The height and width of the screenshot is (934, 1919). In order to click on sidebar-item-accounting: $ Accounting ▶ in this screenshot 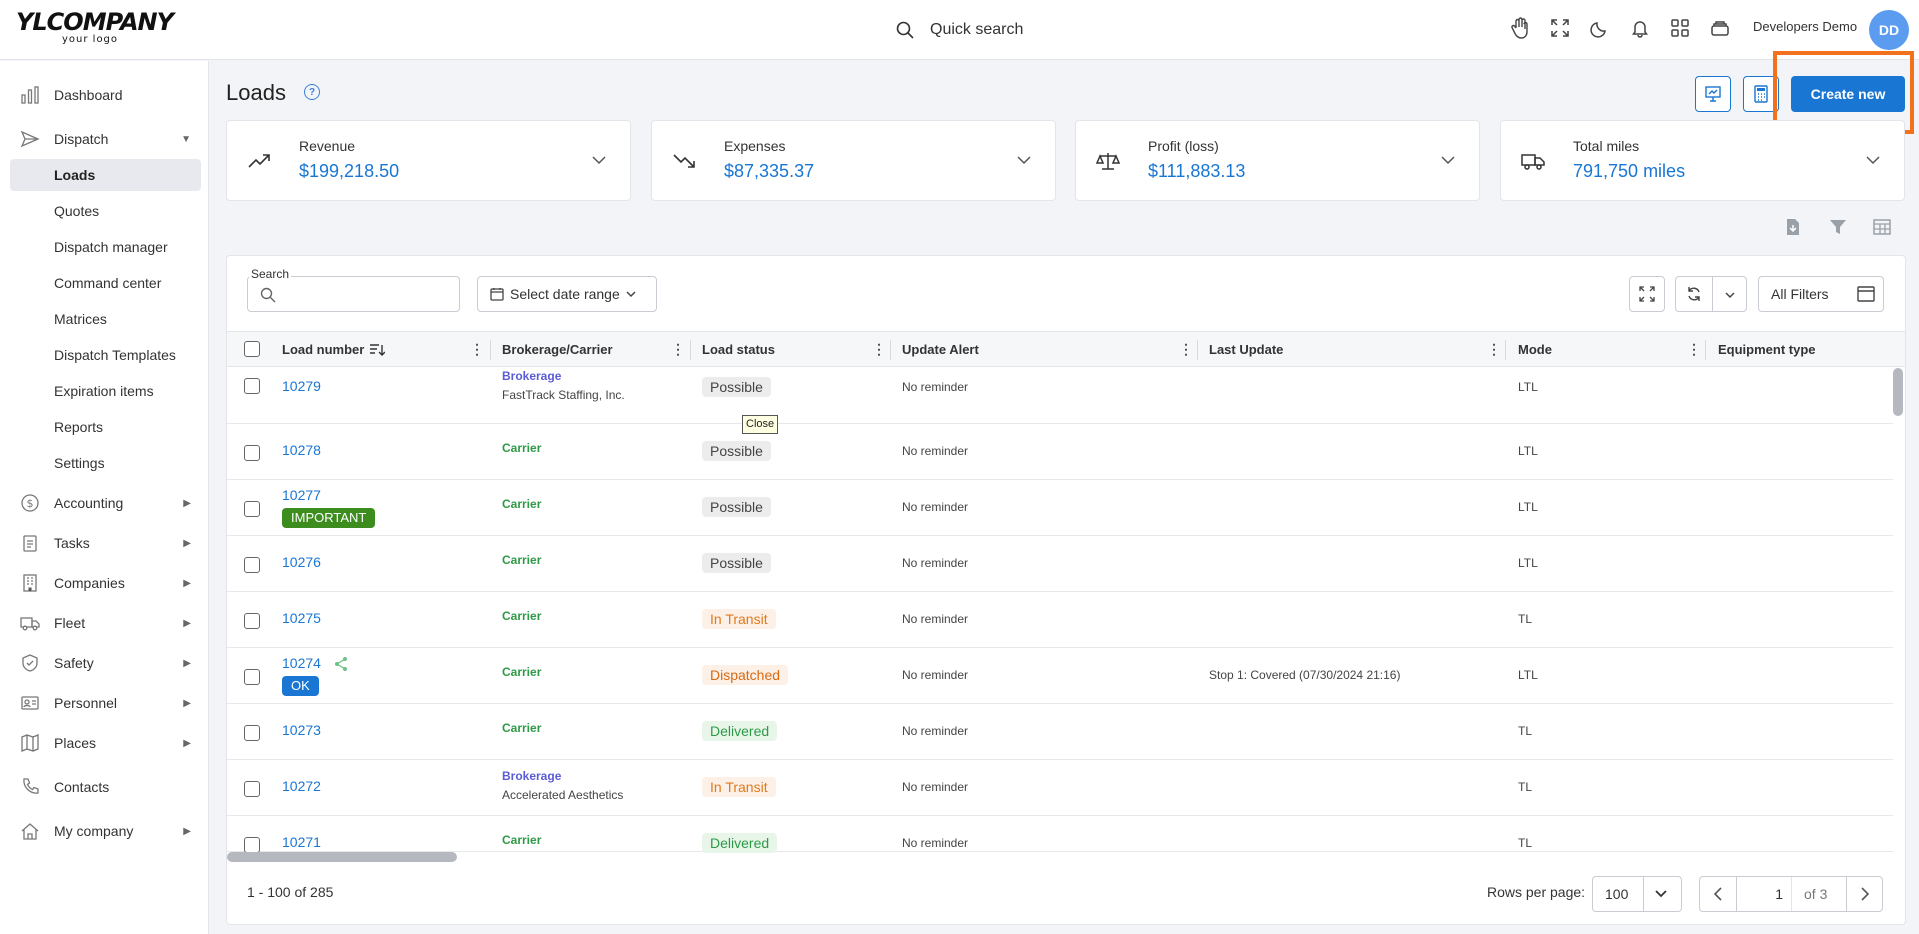, I will do `click(105, 503)`.